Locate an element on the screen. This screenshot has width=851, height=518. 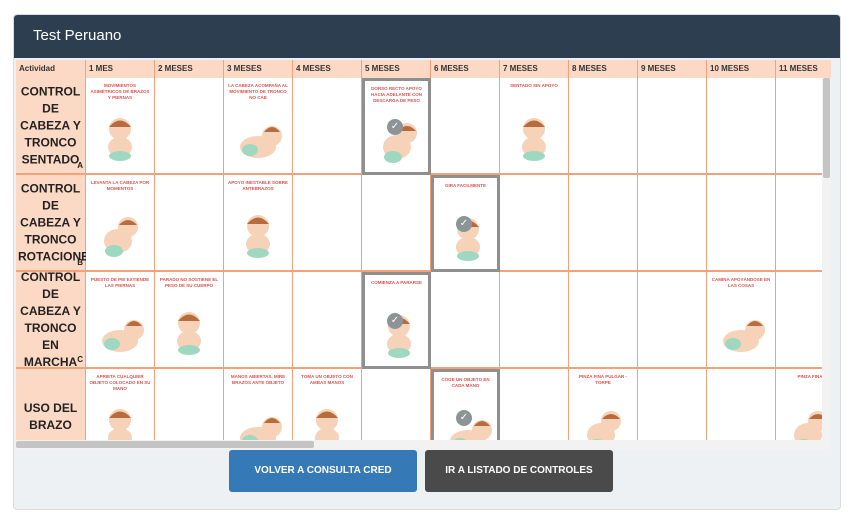
activity-letter: A is located at coordinates (80, 165).